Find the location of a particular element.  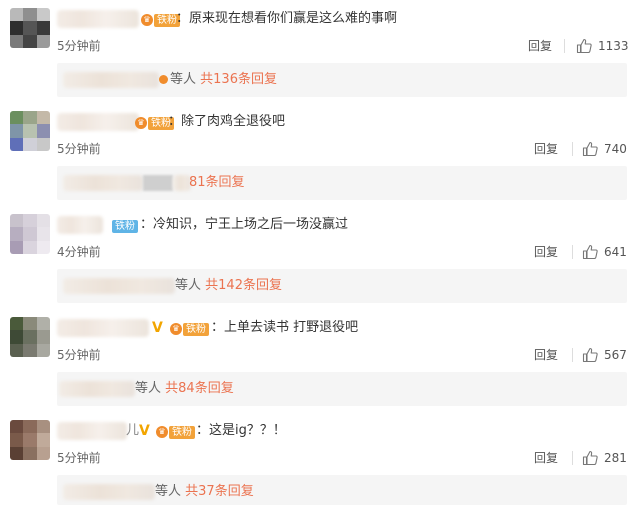

like-count: 1133 is located at coordinates (613, 46).